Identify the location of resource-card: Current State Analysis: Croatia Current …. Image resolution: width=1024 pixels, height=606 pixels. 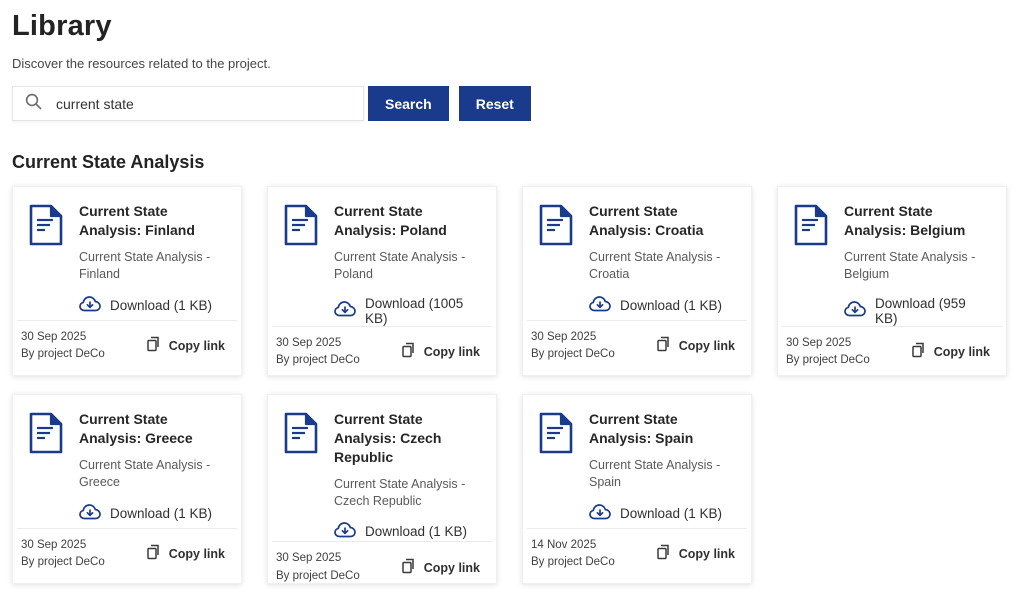
(637, 281).